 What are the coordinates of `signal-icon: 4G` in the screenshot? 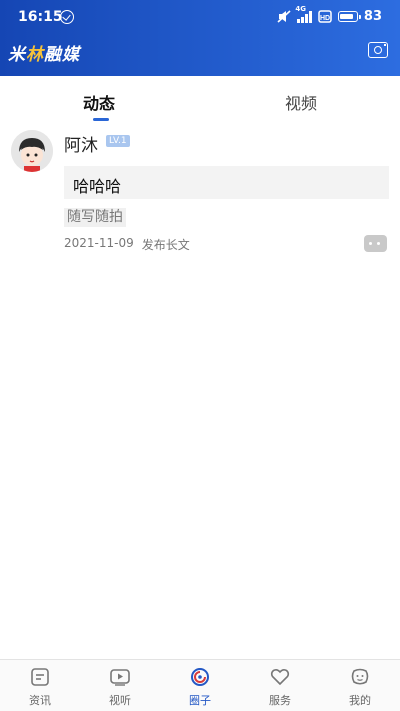 It's located at (303, 14).